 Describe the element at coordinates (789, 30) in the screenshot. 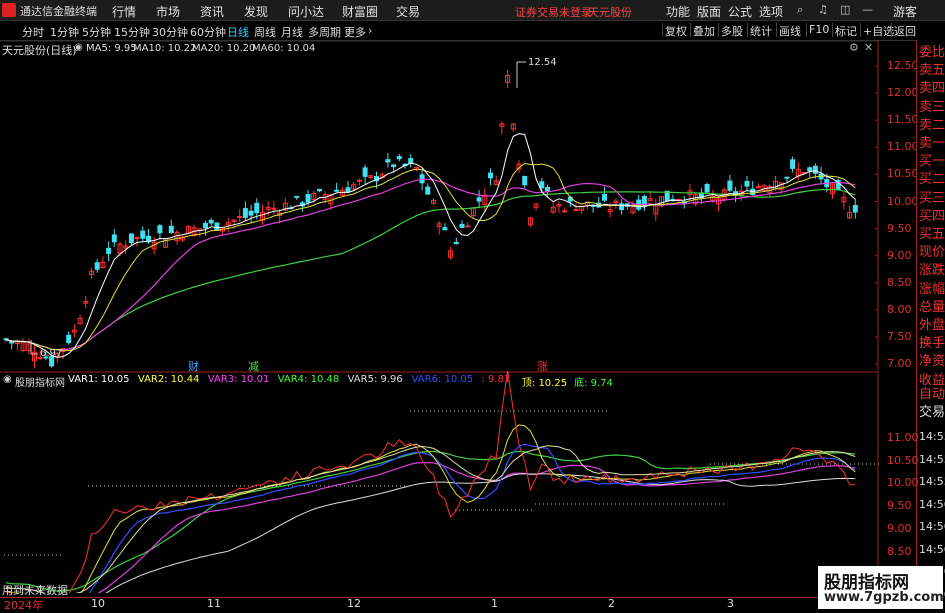

I see `draw-line-button: 画线` at that location.